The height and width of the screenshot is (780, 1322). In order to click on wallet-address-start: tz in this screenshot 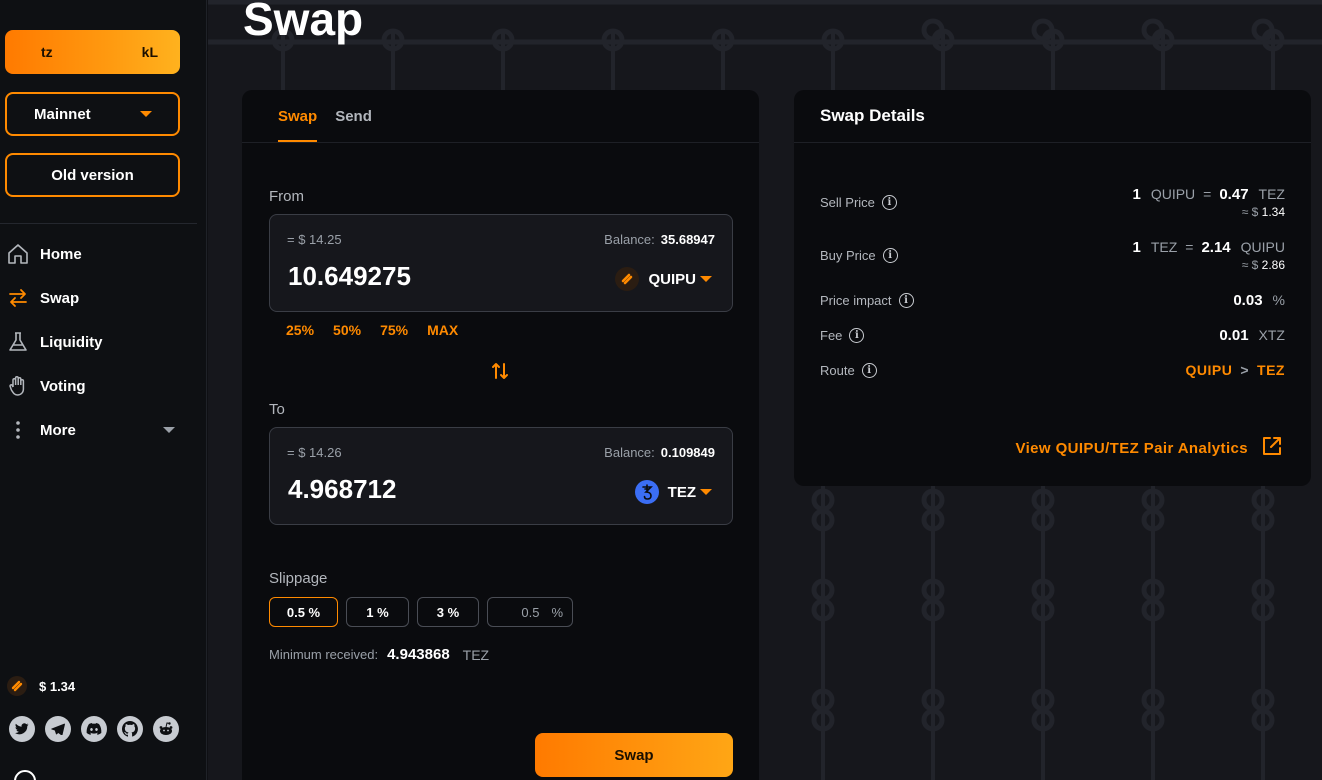, I will do `click(47, 52)`.